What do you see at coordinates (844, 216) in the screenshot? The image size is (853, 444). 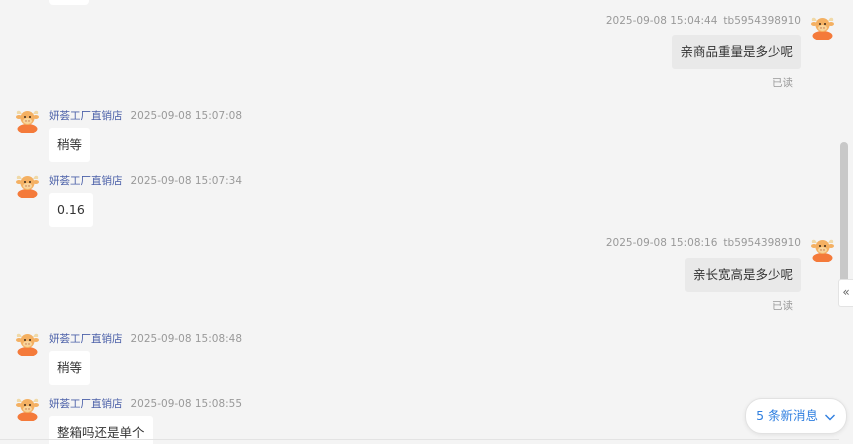 I see `scrollbar-thumb` at bounding box center [844, 216].